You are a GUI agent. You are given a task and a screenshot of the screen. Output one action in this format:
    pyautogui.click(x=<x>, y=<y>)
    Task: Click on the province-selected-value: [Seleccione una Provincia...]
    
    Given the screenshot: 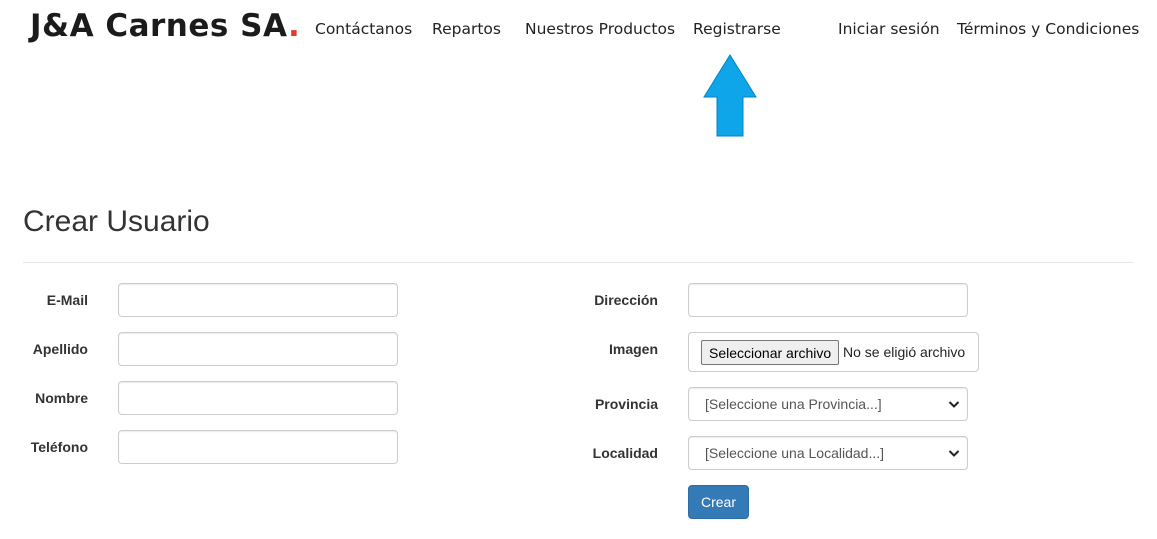 What is the action you would take?
    pyautogui.click(x=793, y=404)
    